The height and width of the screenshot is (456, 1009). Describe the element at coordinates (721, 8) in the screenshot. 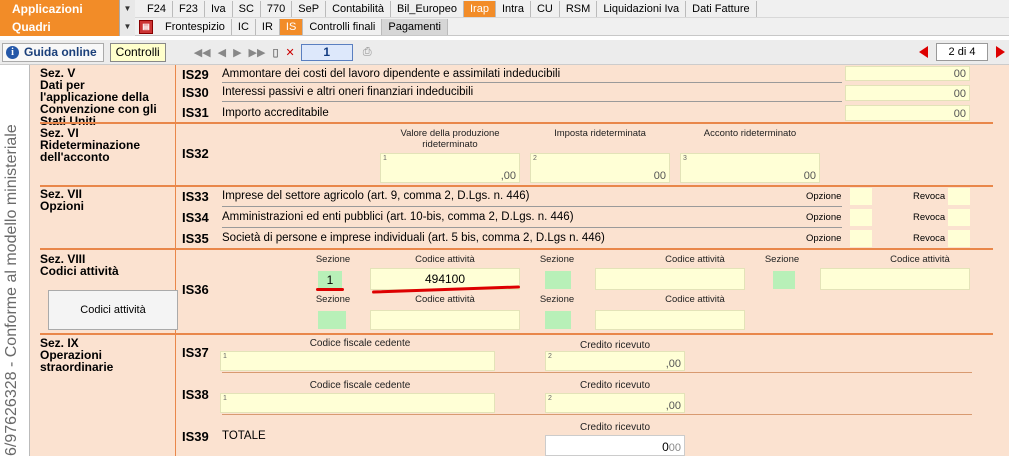

I see `tab-dati-fatture: Dati Fatture` at that location.